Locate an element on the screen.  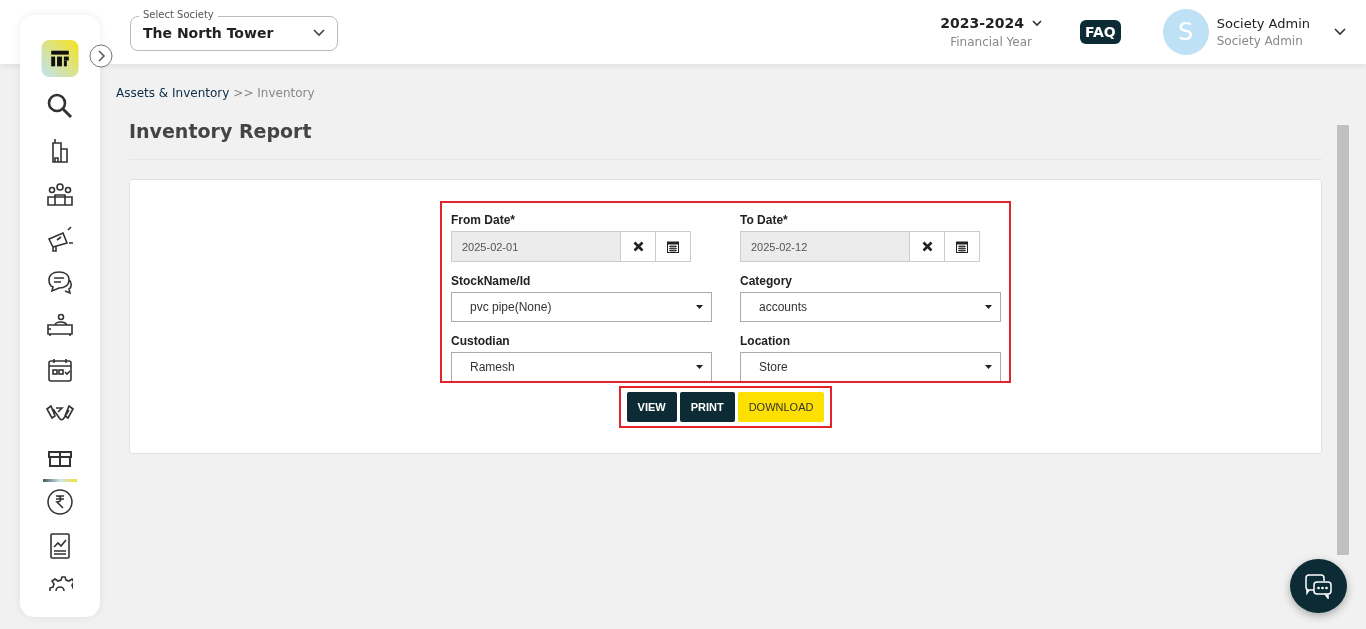
page-title: Inventory Report is located at coordinates (725, 140).